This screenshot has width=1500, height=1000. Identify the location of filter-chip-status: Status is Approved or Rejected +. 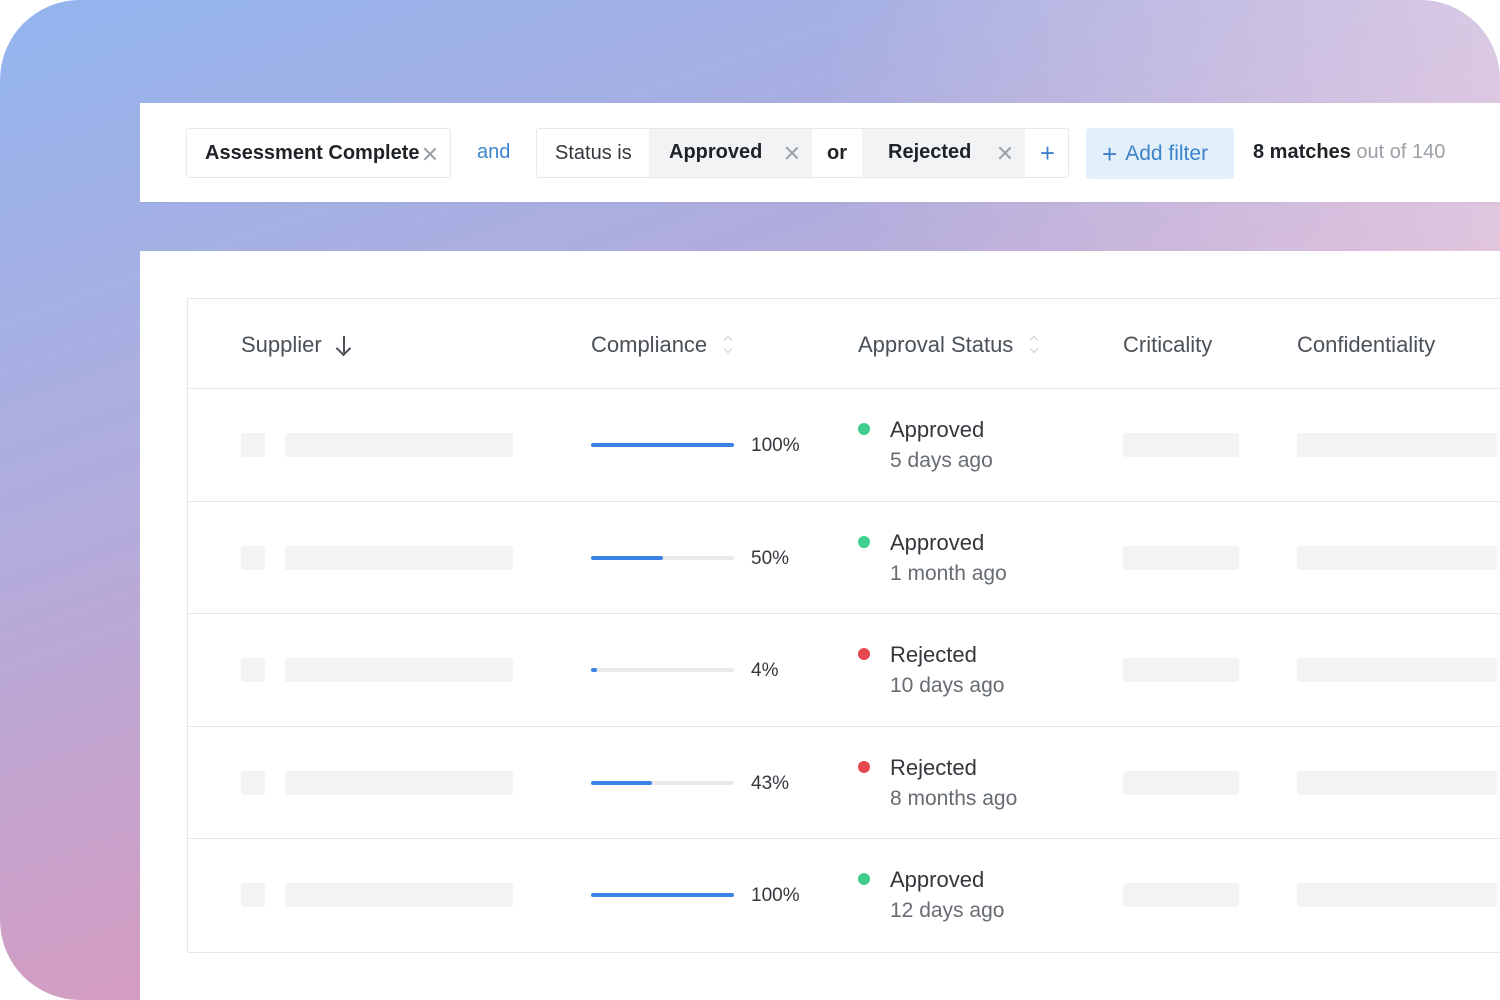
(802, 153).